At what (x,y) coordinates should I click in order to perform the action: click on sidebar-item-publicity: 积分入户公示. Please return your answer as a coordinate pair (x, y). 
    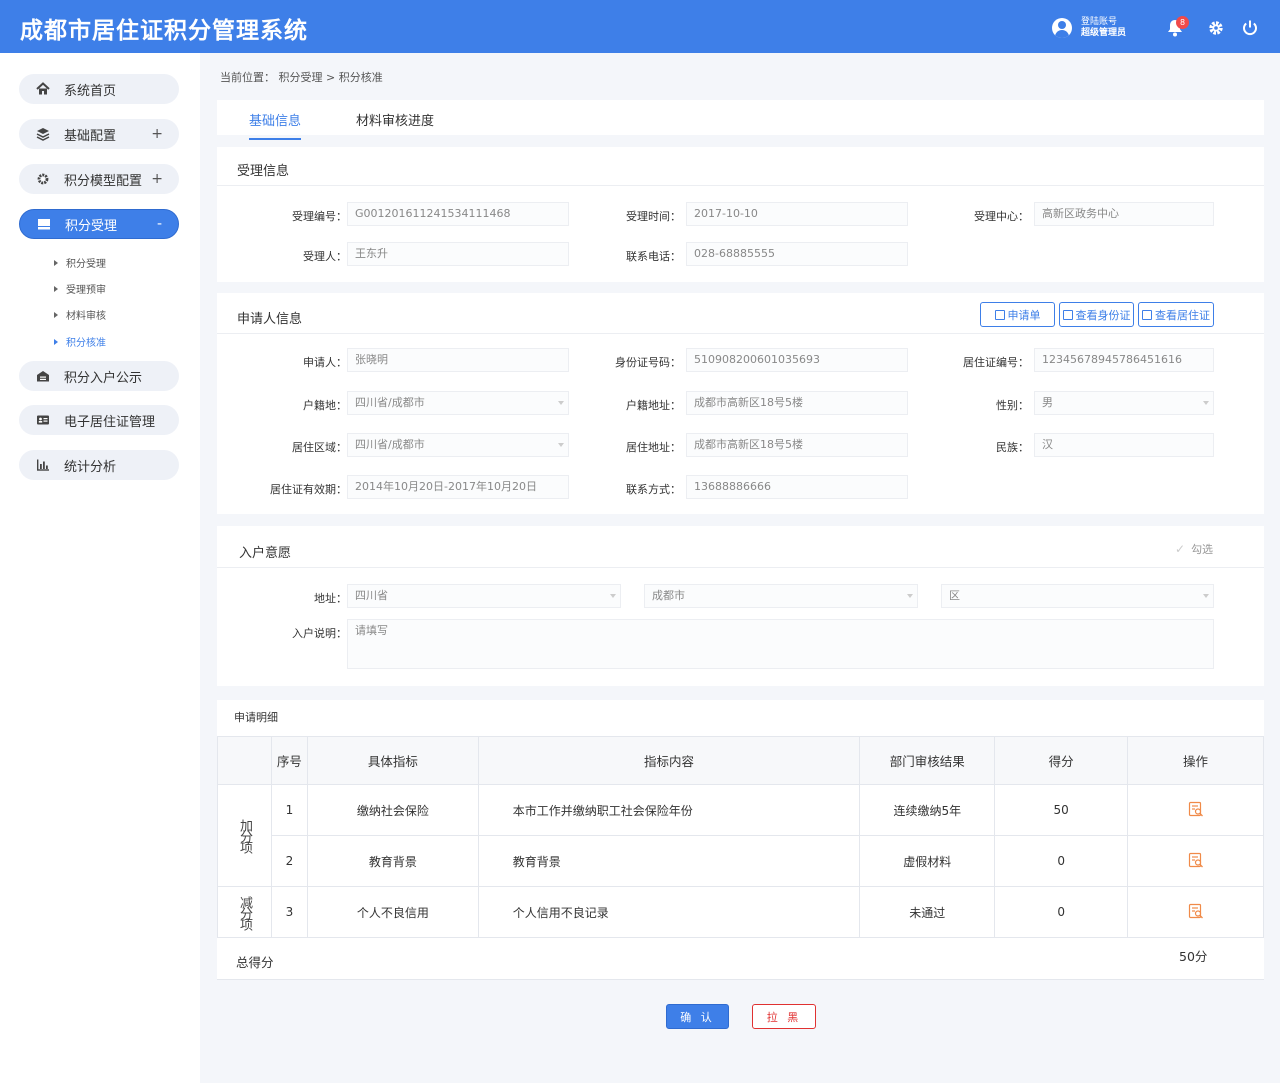
    Looking at the image, I should click on (99, 376).